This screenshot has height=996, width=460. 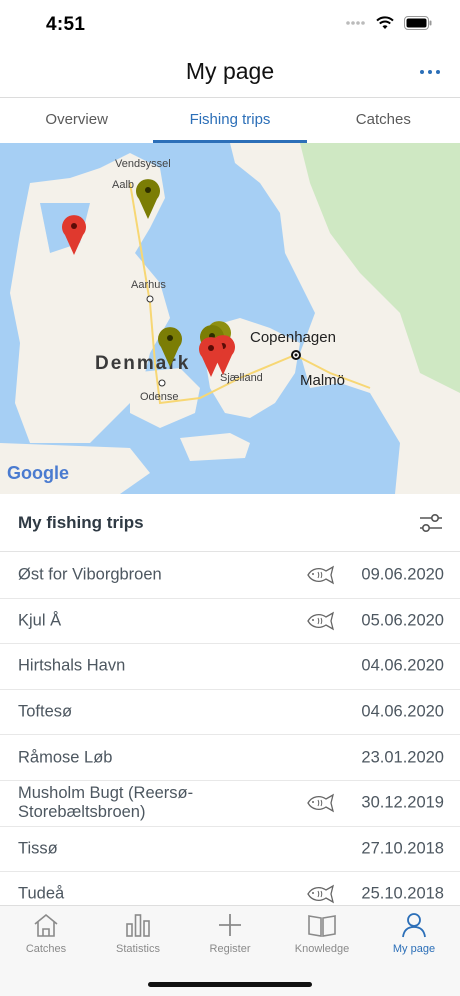 What do you see at coordinates (230, 622) in the screenshot?
I see `trip-row: Kjul Å 05.06.2020` at bounding box center [230, 622].